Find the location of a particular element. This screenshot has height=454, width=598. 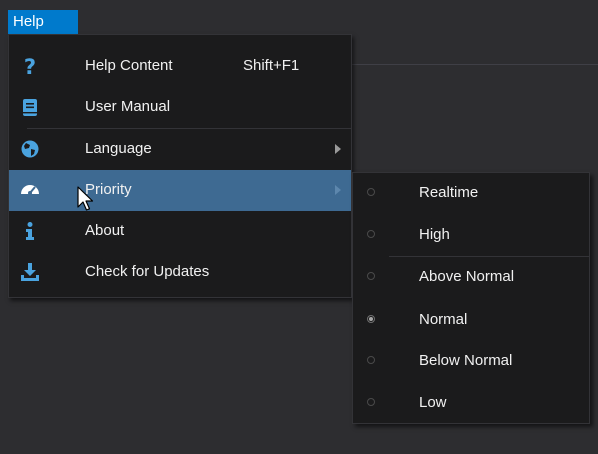

speedometer-icon is located at coordinates (30, 190).